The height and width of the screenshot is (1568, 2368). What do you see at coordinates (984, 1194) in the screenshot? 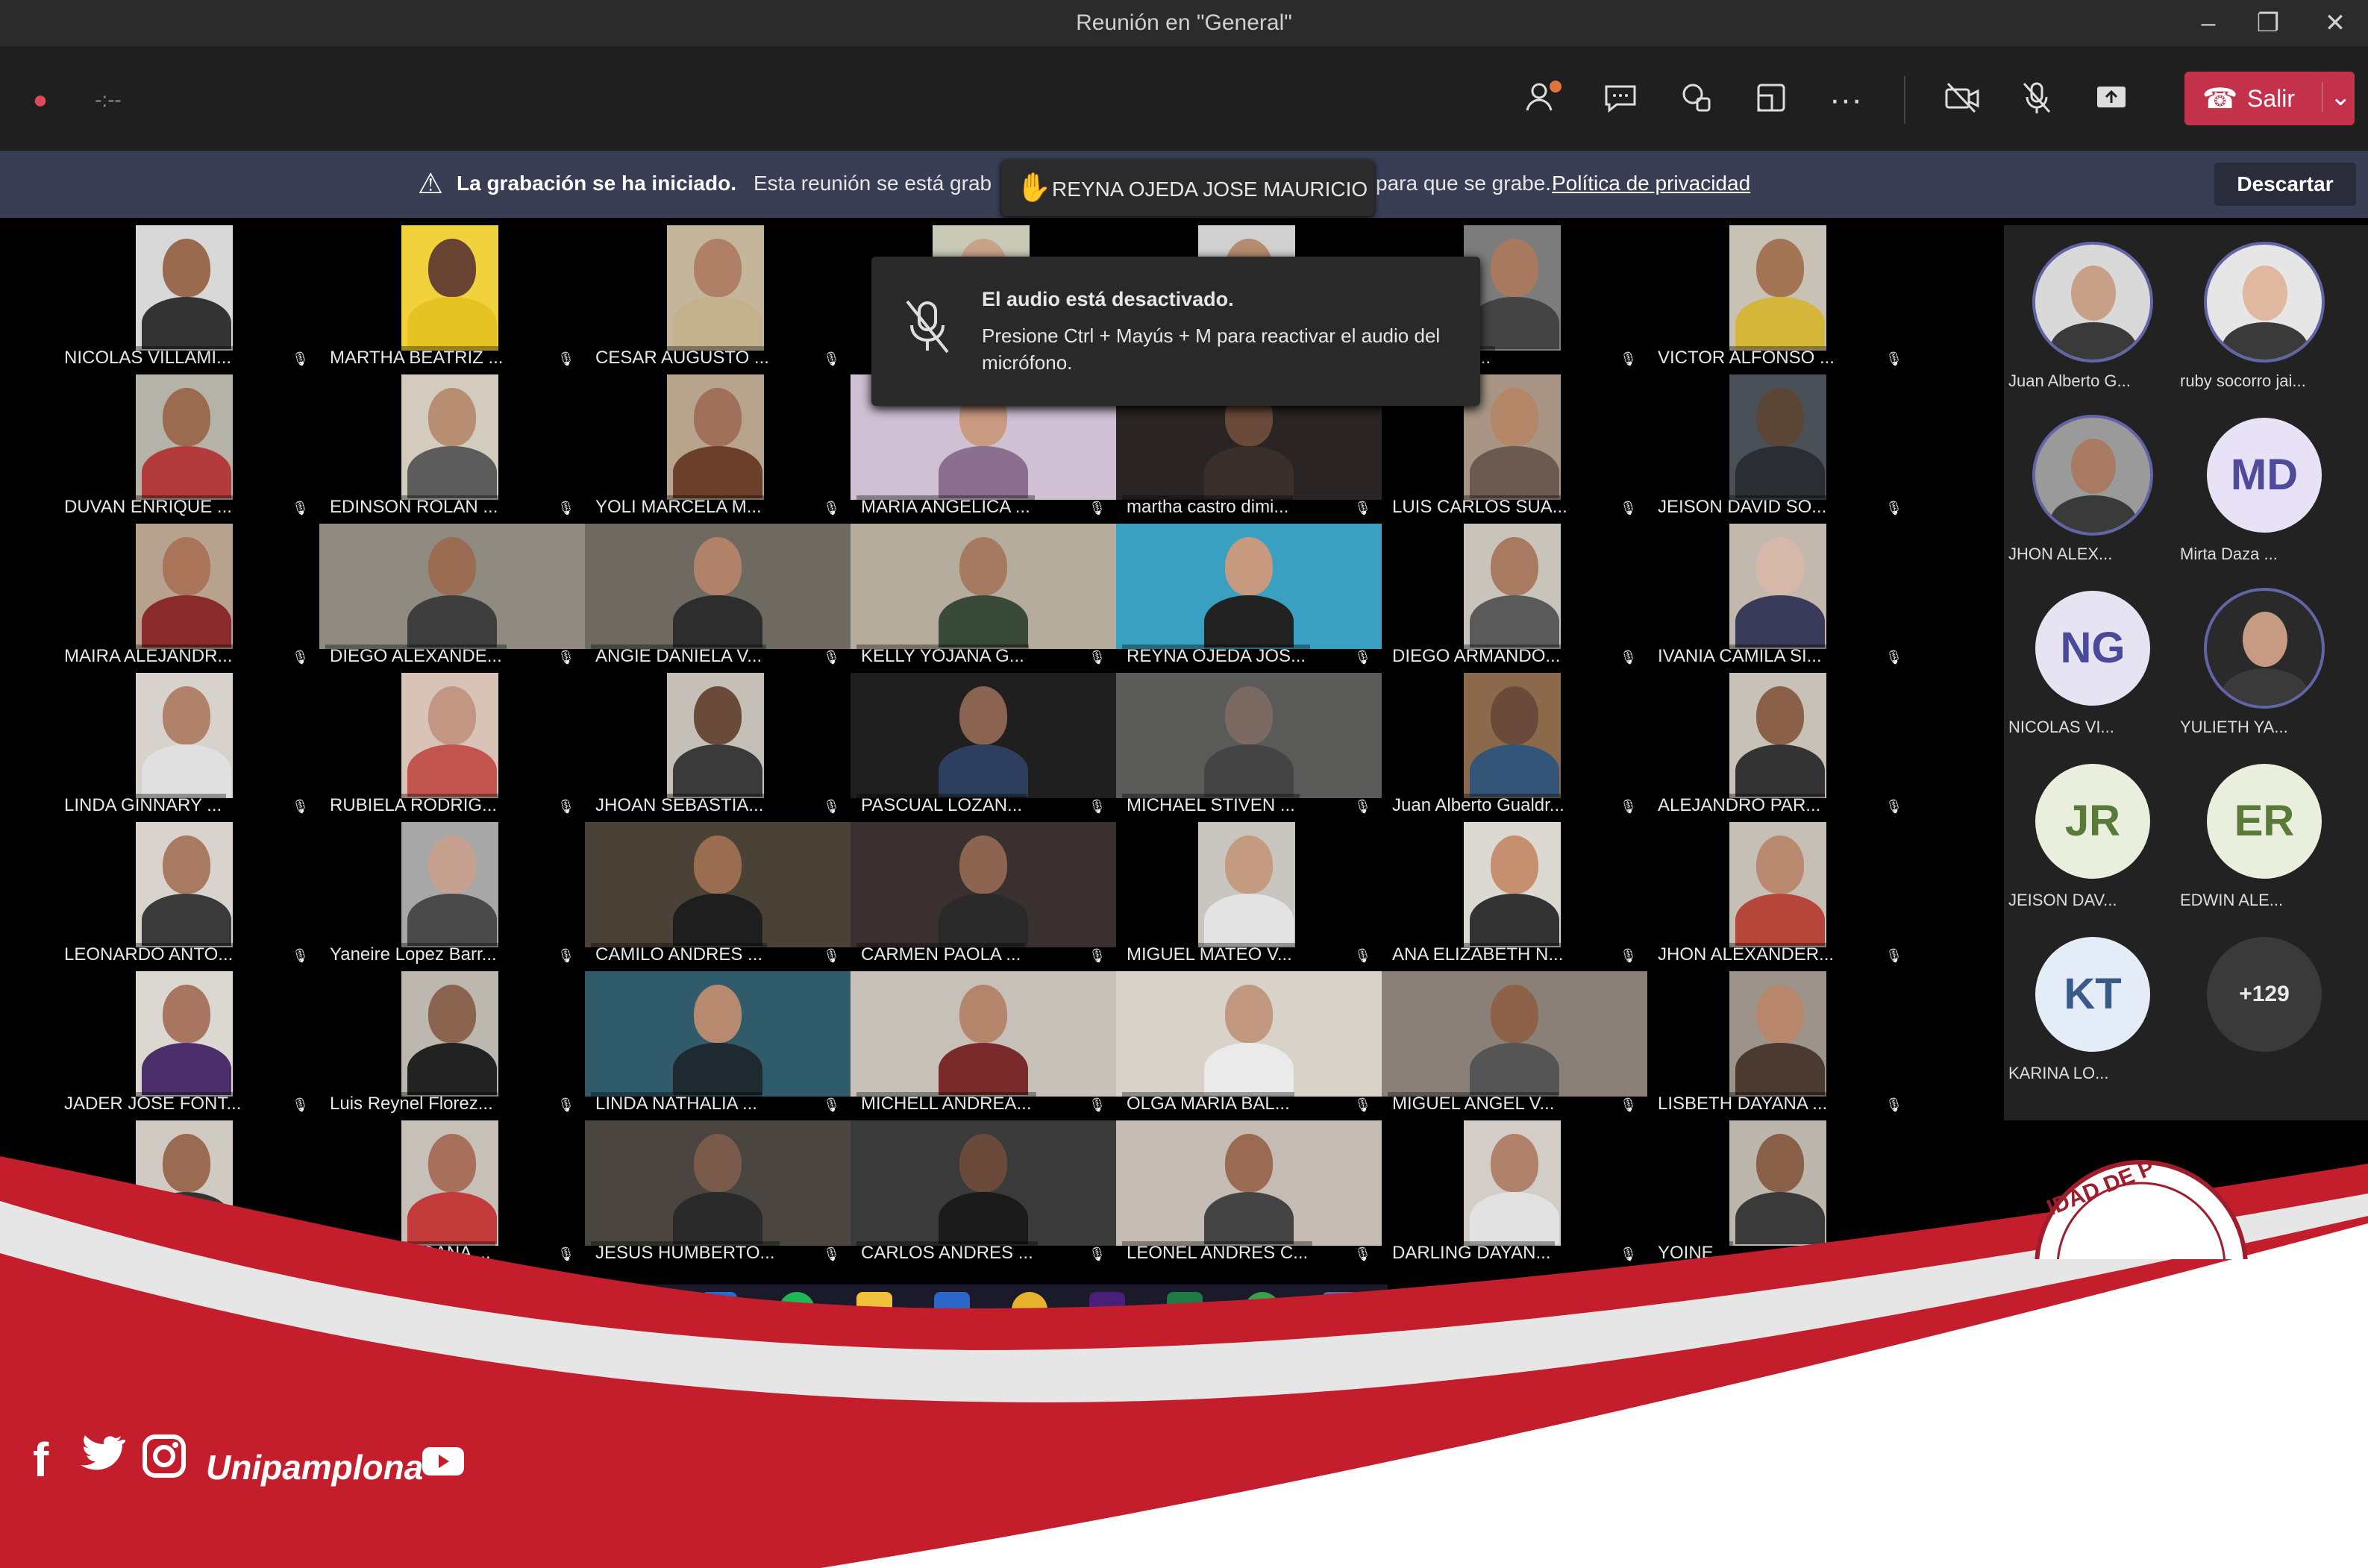
I see `video-tile: CARLOS ANDRES ... 🎙` at bounding box center [984, 1194].